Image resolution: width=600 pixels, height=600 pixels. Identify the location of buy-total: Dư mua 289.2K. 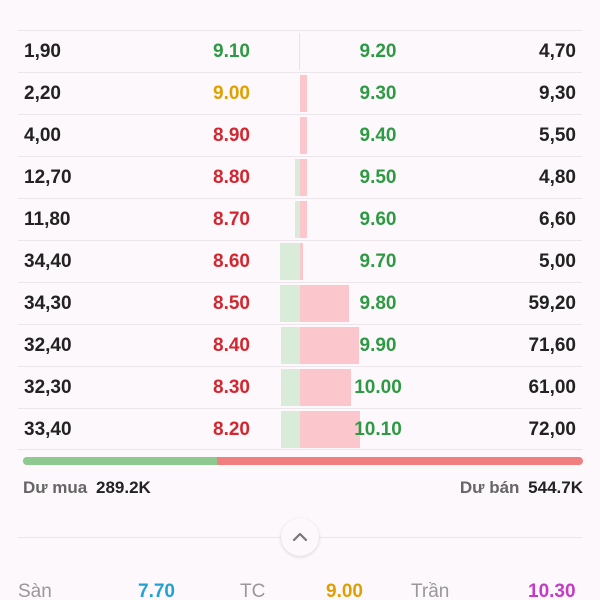
(87, 488).